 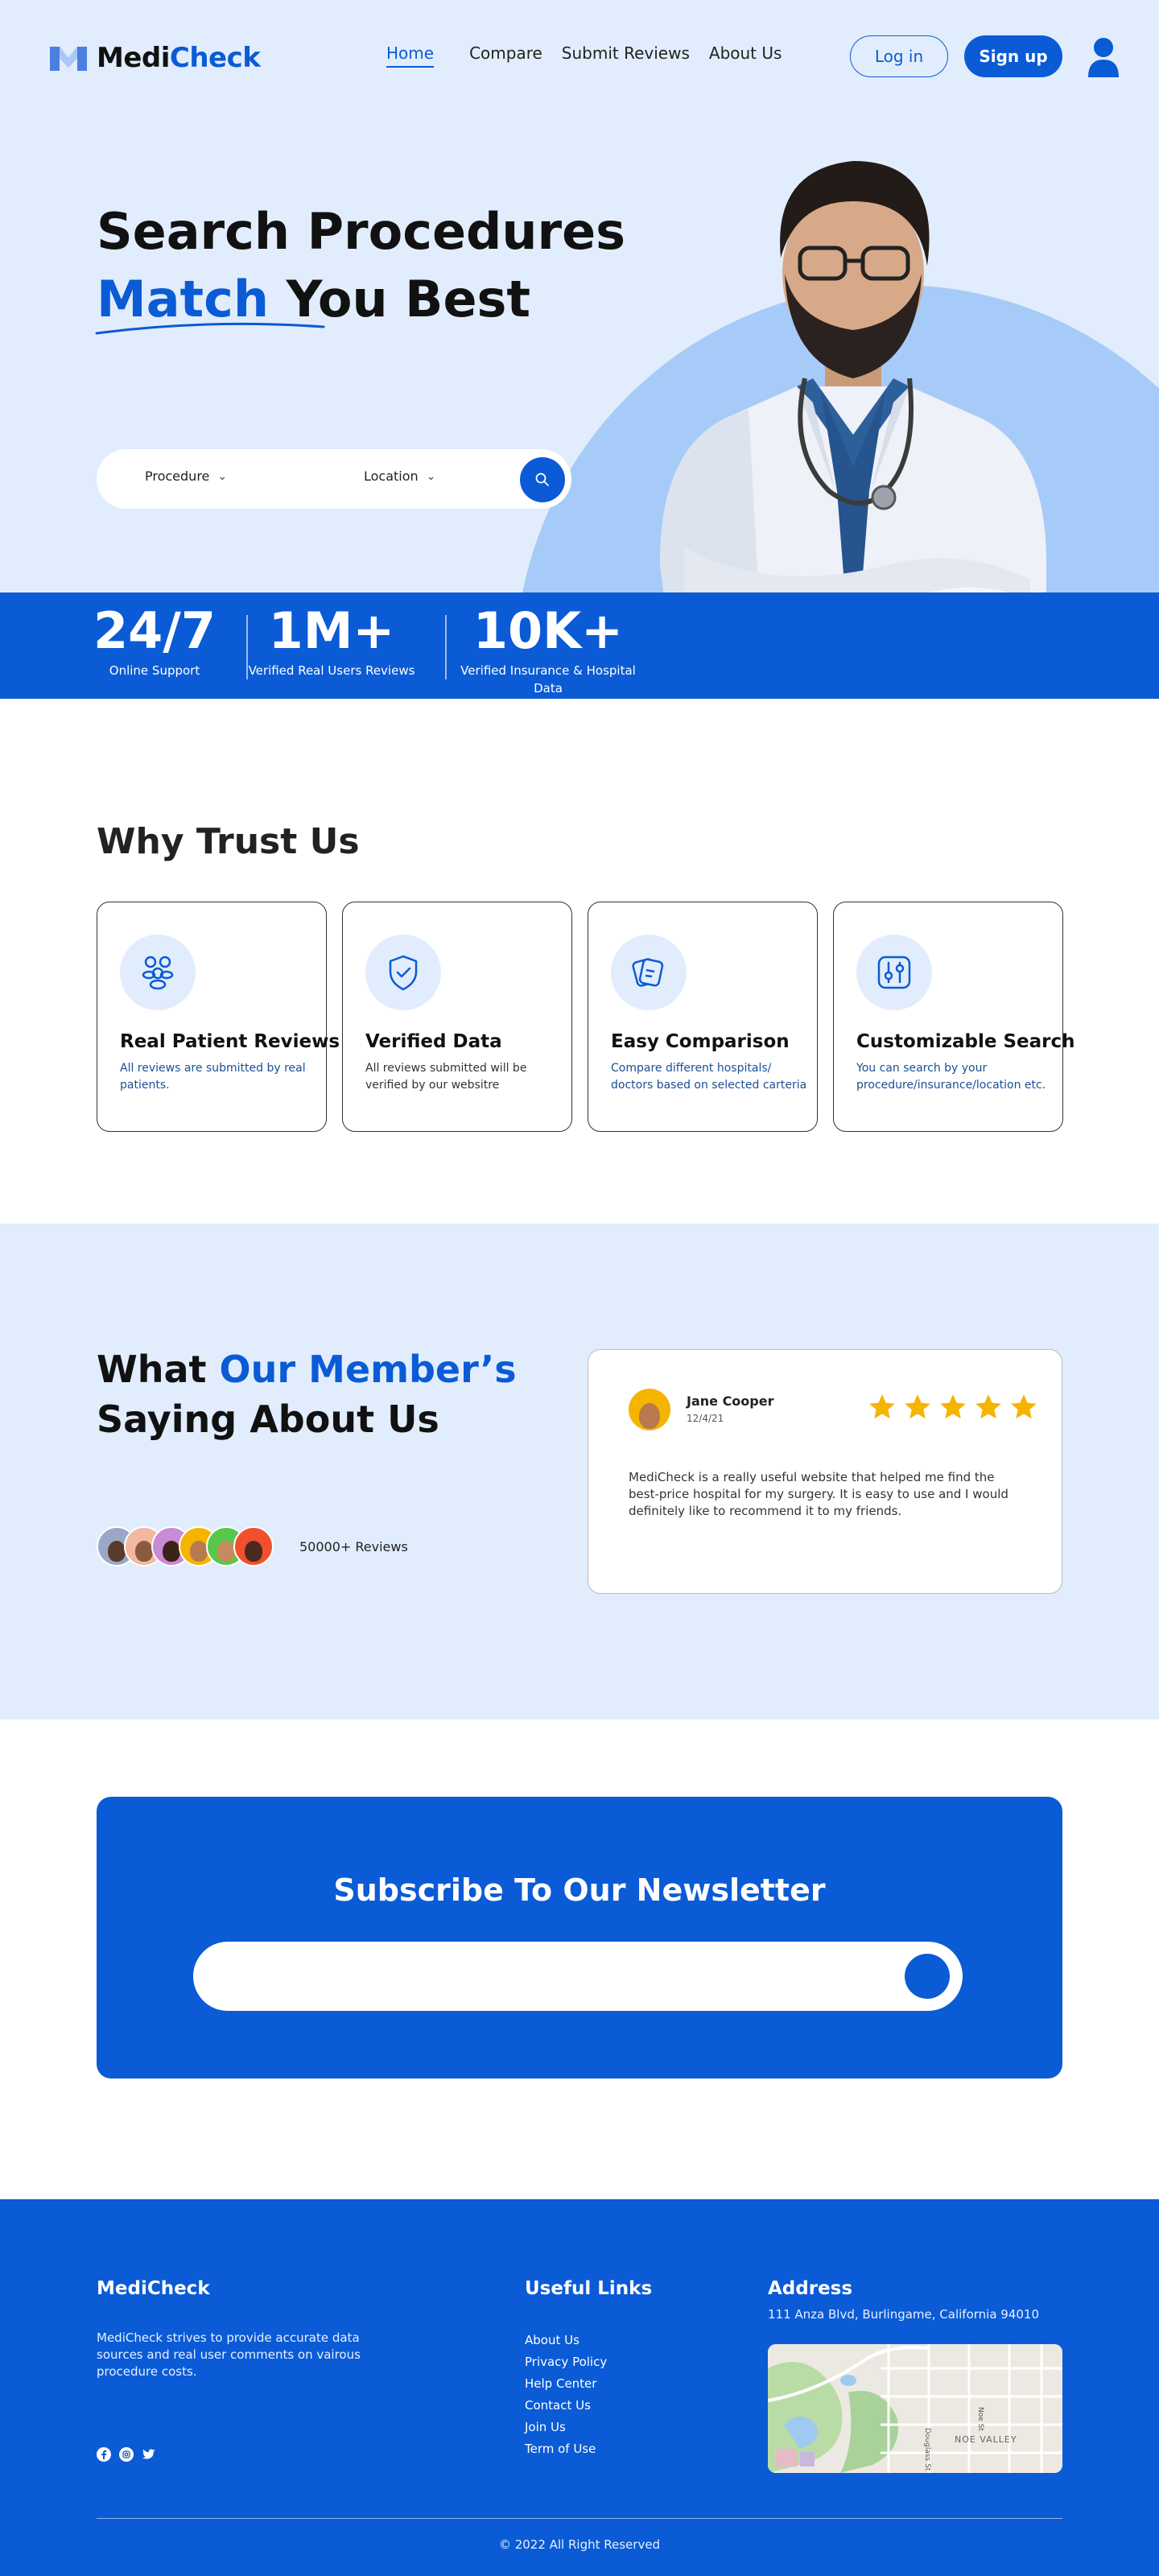 What do you see at coordinates (185, 1546) in the screenshot?
I see `member-avatars` at bounding box center [185, 1546].